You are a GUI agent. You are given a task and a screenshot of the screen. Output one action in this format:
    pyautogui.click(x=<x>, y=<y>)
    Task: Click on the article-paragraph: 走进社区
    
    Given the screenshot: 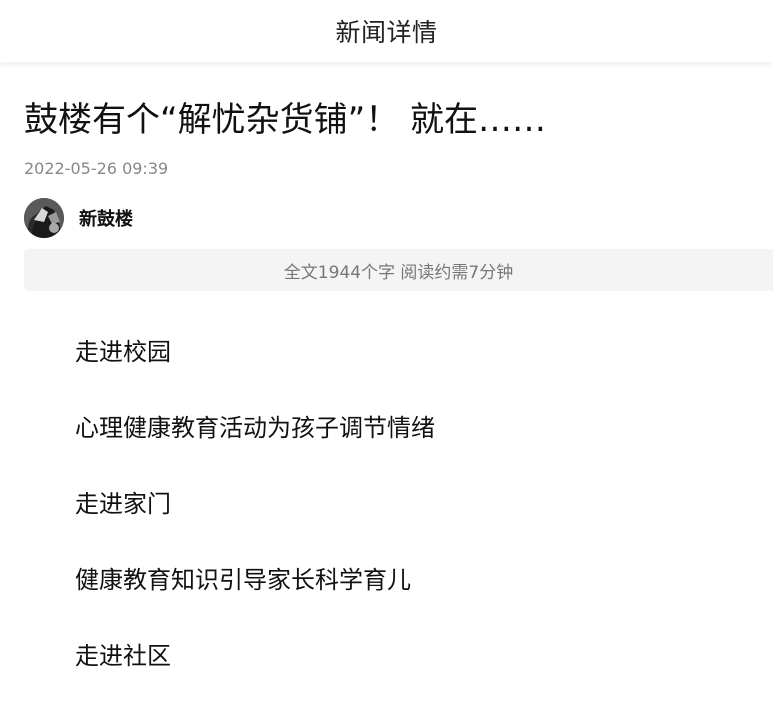 What is the action you would take?
    pyautogui.click(x=123, y=656)
    